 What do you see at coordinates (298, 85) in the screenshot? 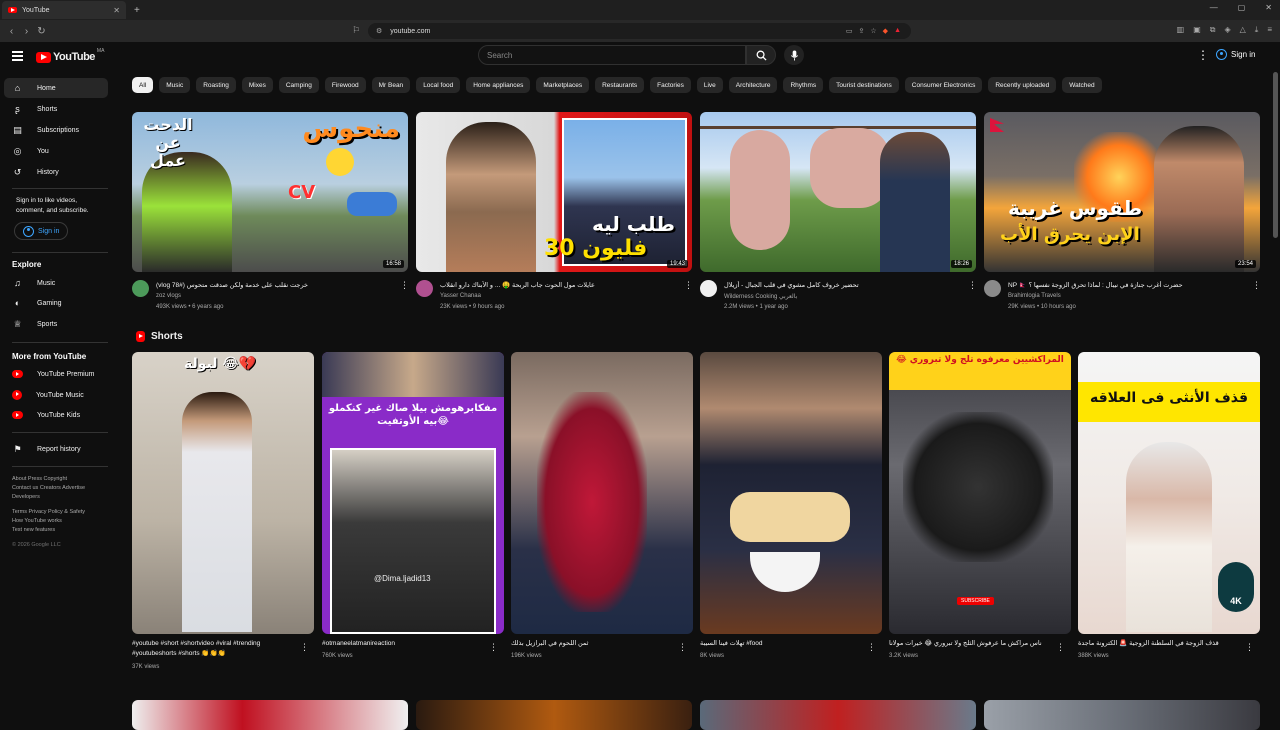
I see `chip: Camping` at bounding box center [298, 85].